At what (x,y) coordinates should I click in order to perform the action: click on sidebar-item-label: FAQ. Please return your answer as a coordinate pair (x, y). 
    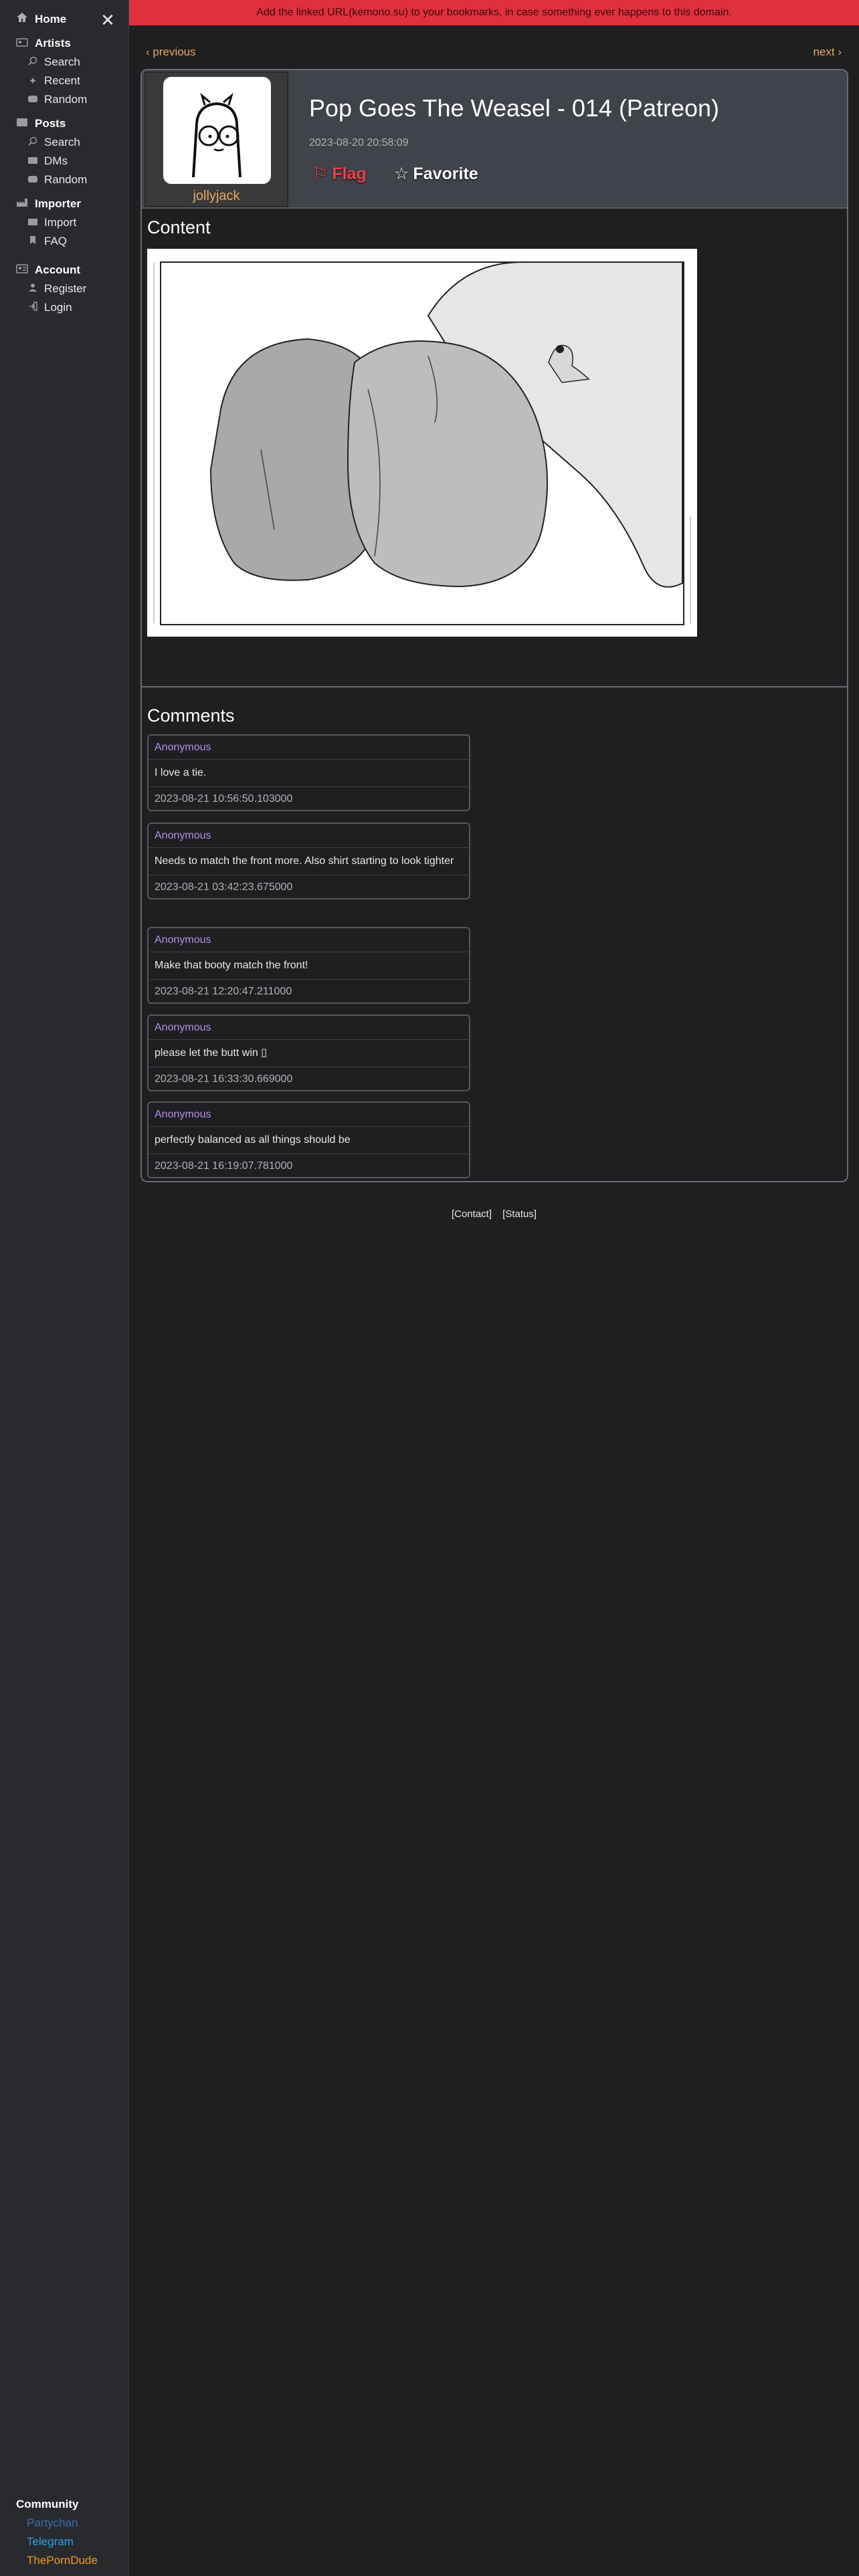
    Looking at the image, I should click on (56, 241).